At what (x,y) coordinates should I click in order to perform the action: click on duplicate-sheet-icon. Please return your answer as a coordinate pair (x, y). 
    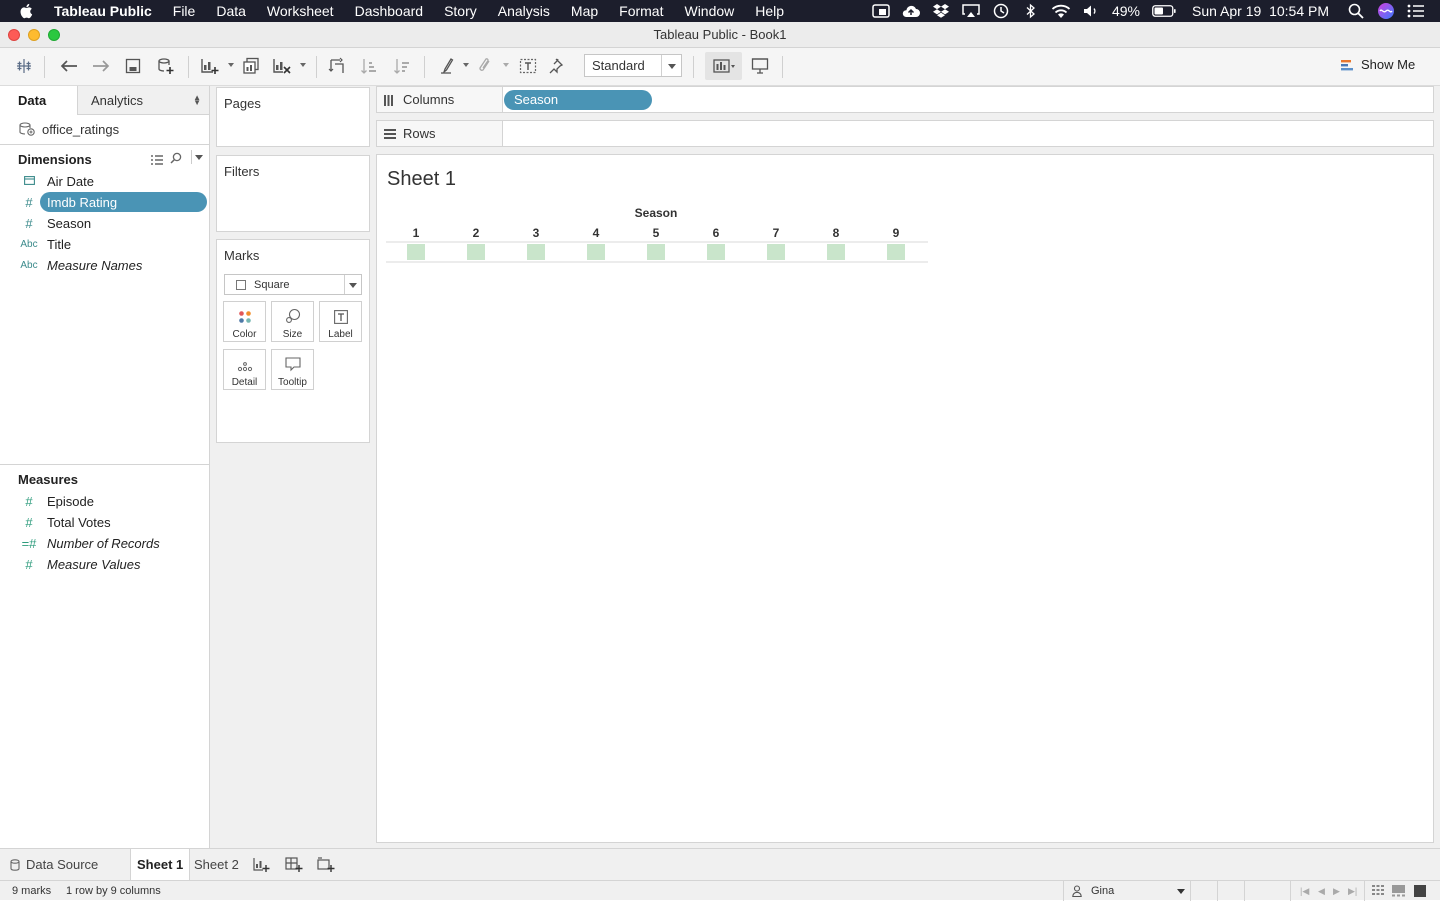
    Looking at the image, I should click on (251, 66).